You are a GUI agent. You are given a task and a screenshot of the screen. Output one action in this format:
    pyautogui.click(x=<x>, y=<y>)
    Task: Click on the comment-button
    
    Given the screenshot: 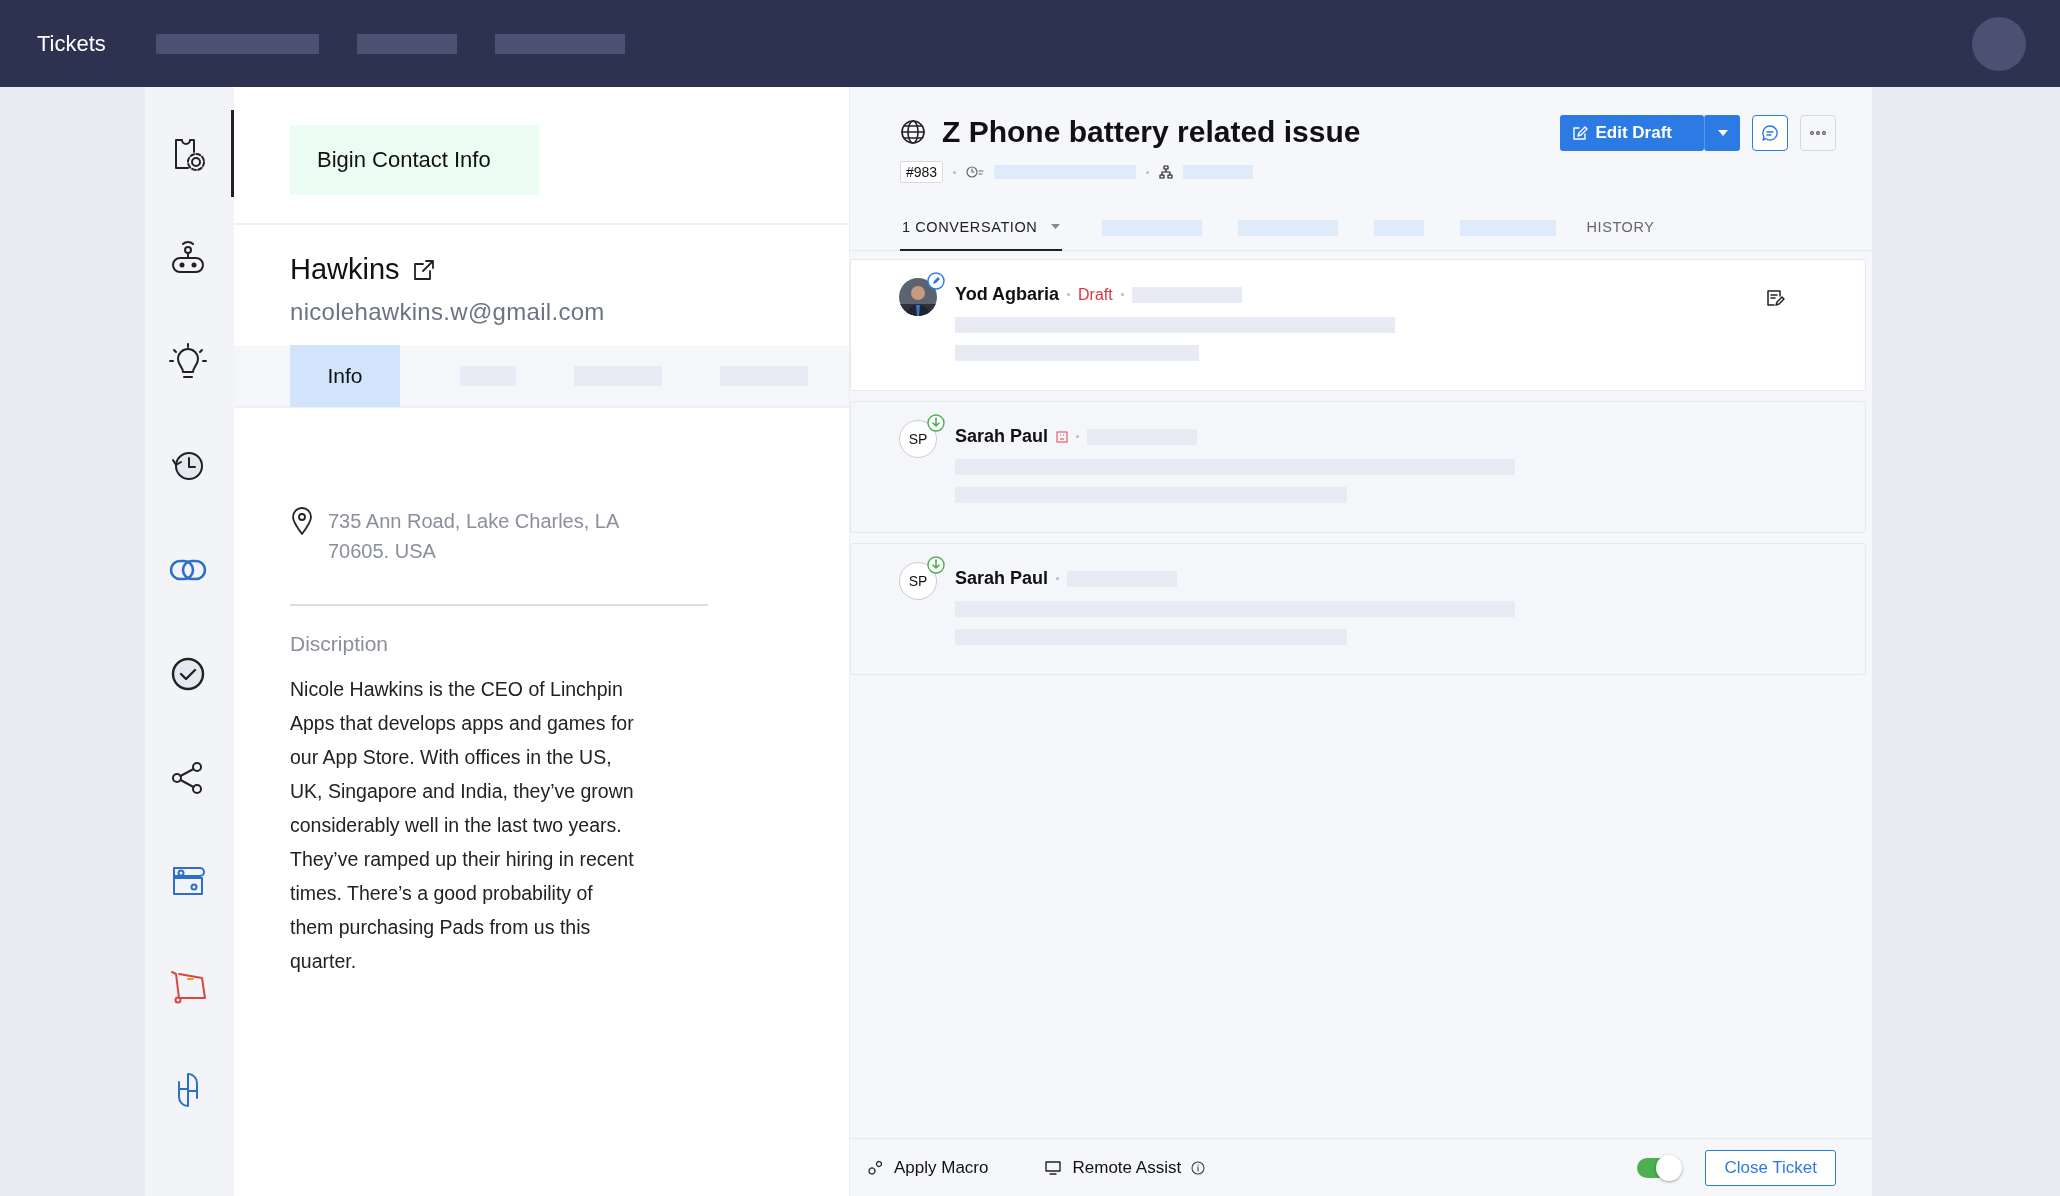 What is the action you would take?
    pyautogui.click(x=1770, y=133)
    